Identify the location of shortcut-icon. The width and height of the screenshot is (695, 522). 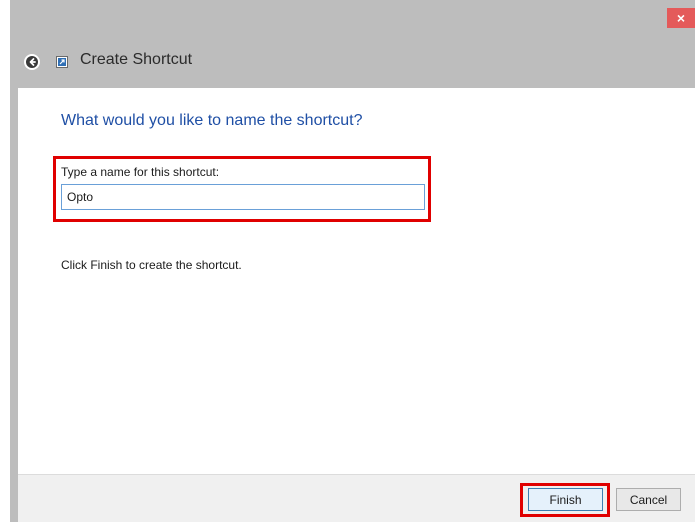
(62, 62).